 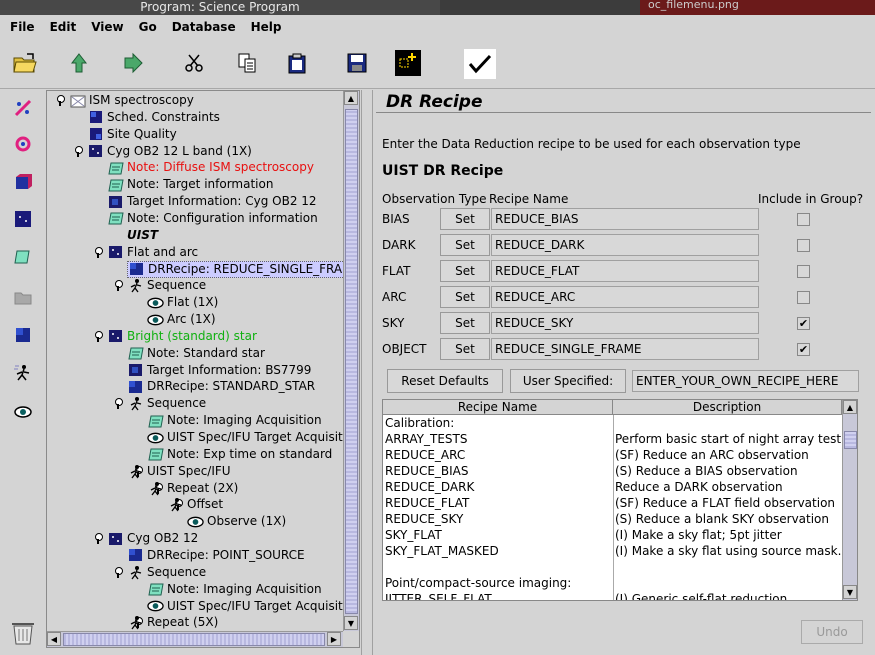 What do you see at coordinates (408, 63) in the screenshot?
I see `component-icon` at bounding box center [408, 63].